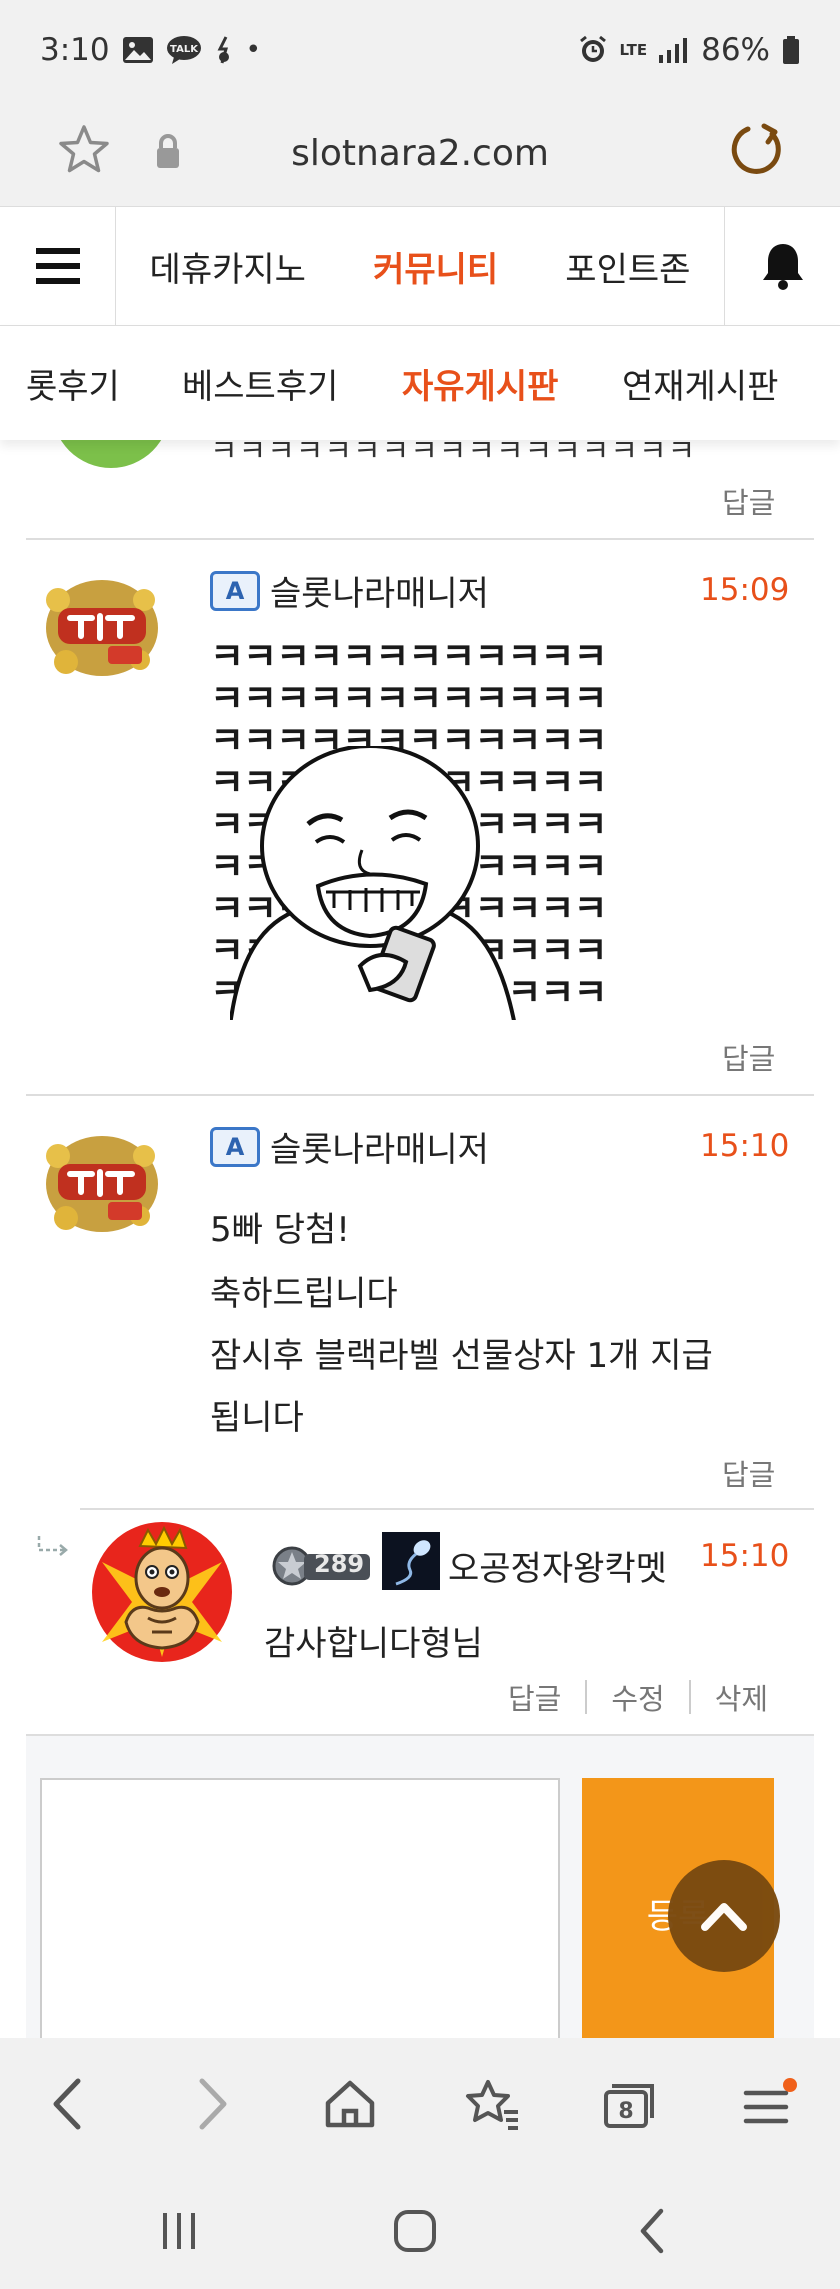 Image resolution: width=840 pixels, height=2289 pixels. Describe the element at coordinates (257, 1418) in the screenshot. I see `comment-text-line: 됩니다` at that location.